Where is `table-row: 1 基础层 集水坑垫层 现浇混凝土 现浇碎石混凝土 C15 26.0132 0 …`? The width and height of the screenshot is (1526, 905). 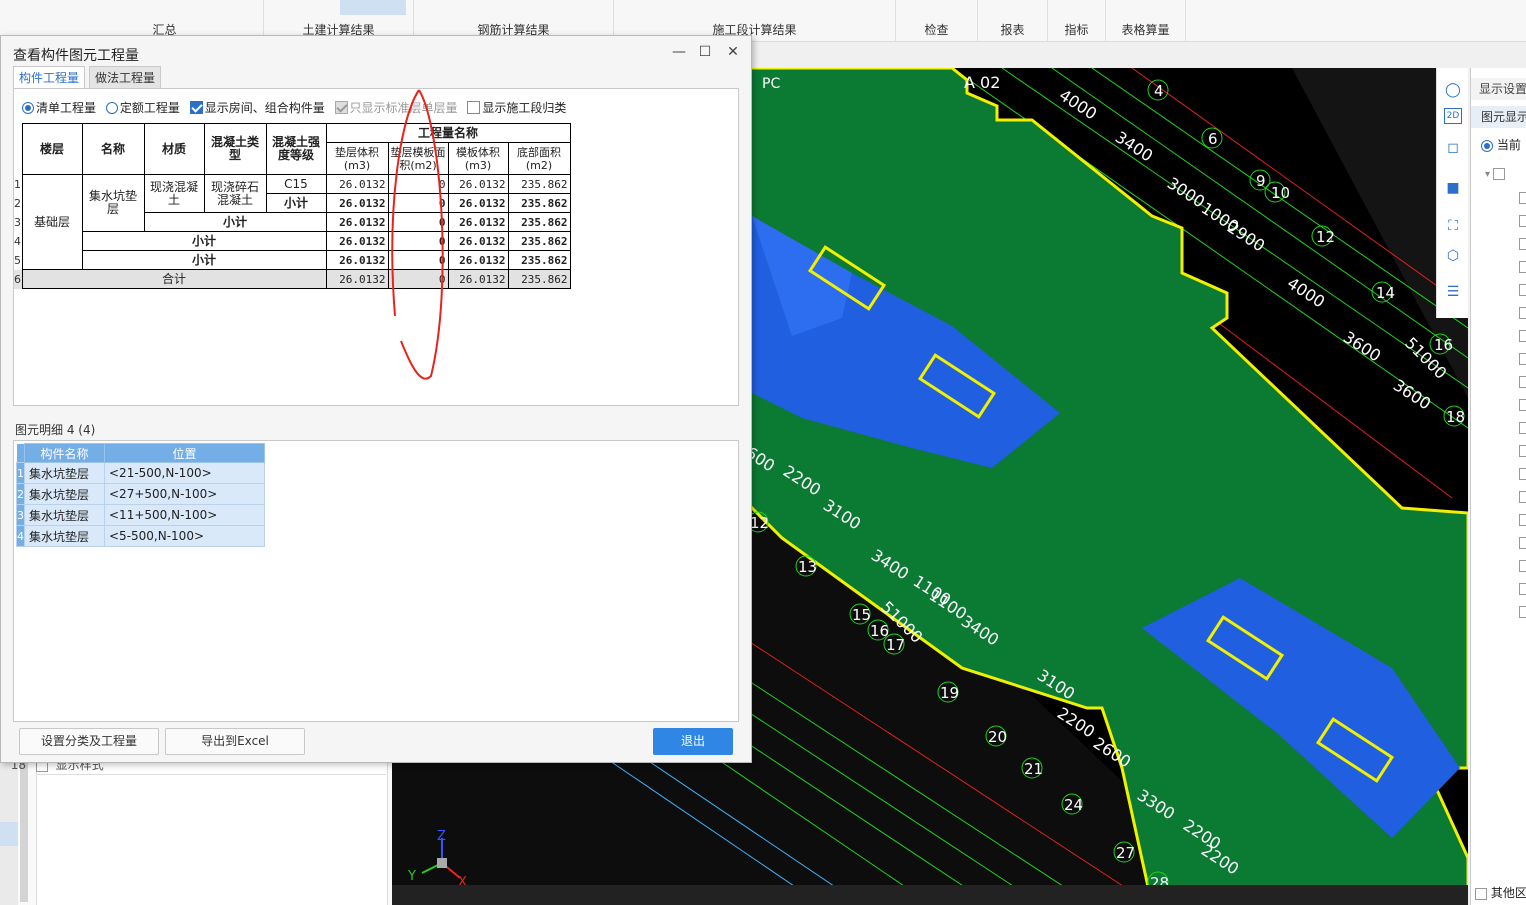
table-row: 1 基础层 集水坑垫层 现浇混凝土 现浇碎石混凝土 C15 26.0132 0 … is located at coordinates (292, 222).